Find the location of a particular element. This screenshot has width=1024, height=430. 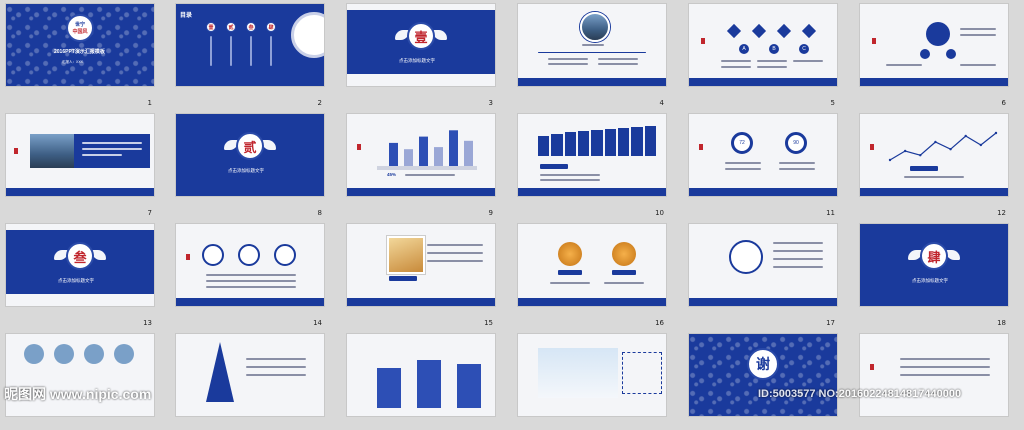

watermark-right: ID:5003577 NO:20160224814817440000 is located at coordinates (860, 394).